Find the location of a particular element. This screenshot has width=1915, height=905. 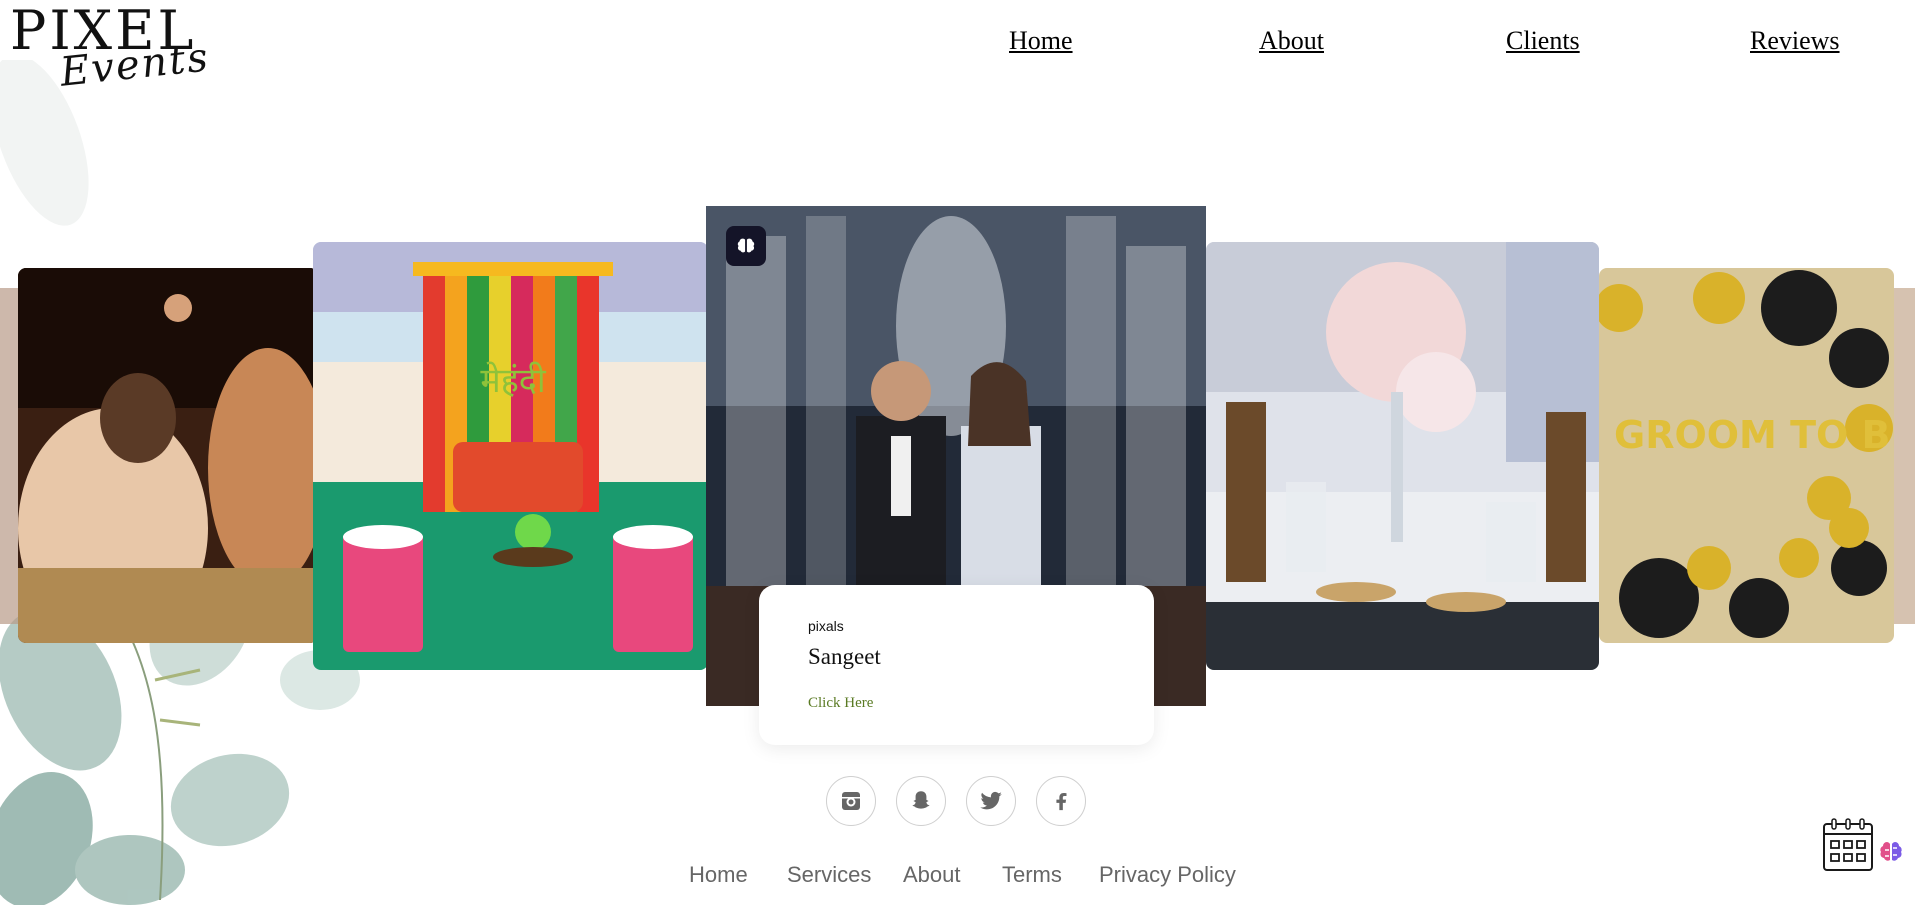

mehndi-photo: मेहंदी is located at coordinates (510, 456).